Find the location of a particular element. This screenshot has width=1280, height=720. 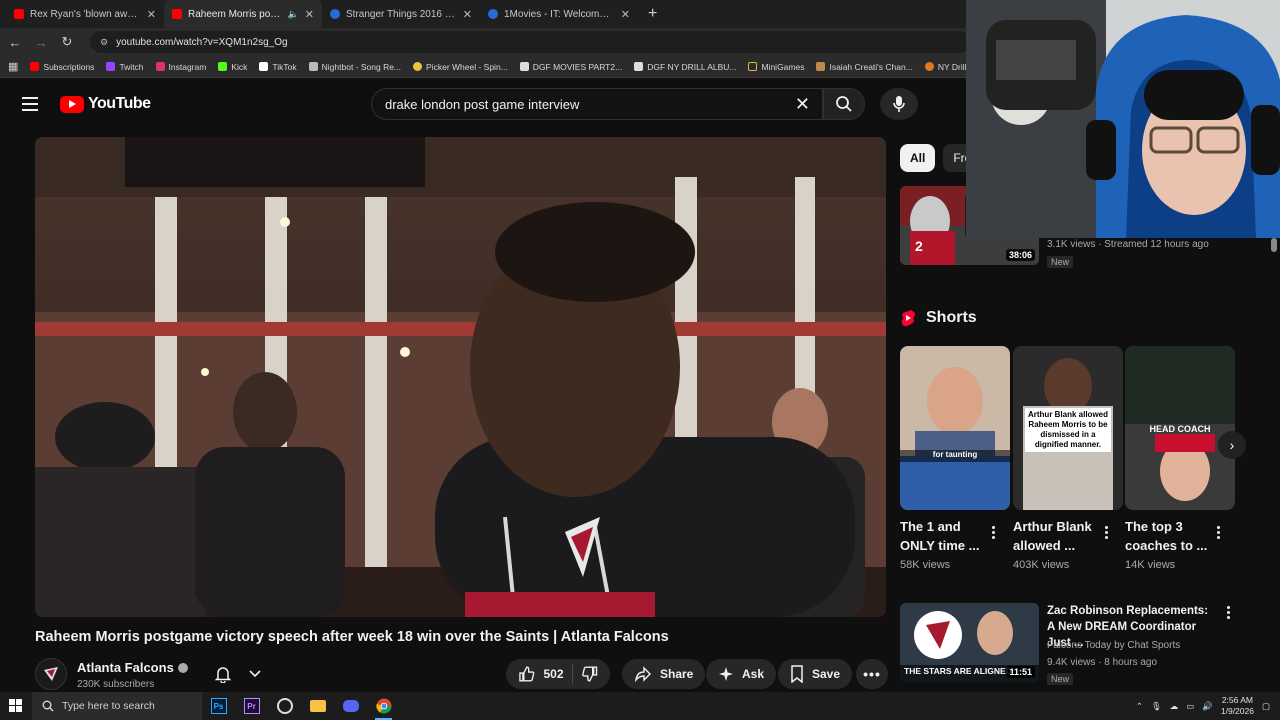

tab-title: Stranger Things 2016 Watch O is located at coordinates (401, 14).